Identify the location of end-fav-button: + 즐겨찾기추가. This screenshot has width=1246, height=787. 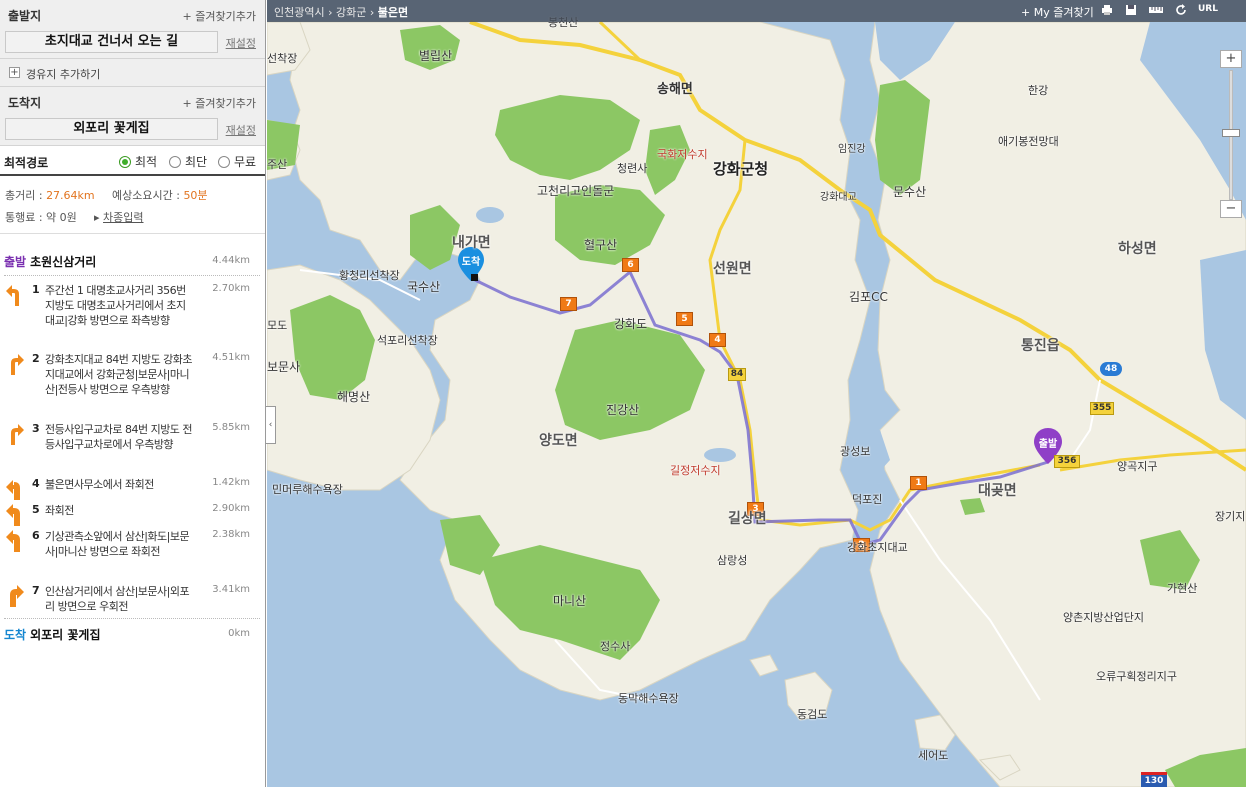
(219, 103).